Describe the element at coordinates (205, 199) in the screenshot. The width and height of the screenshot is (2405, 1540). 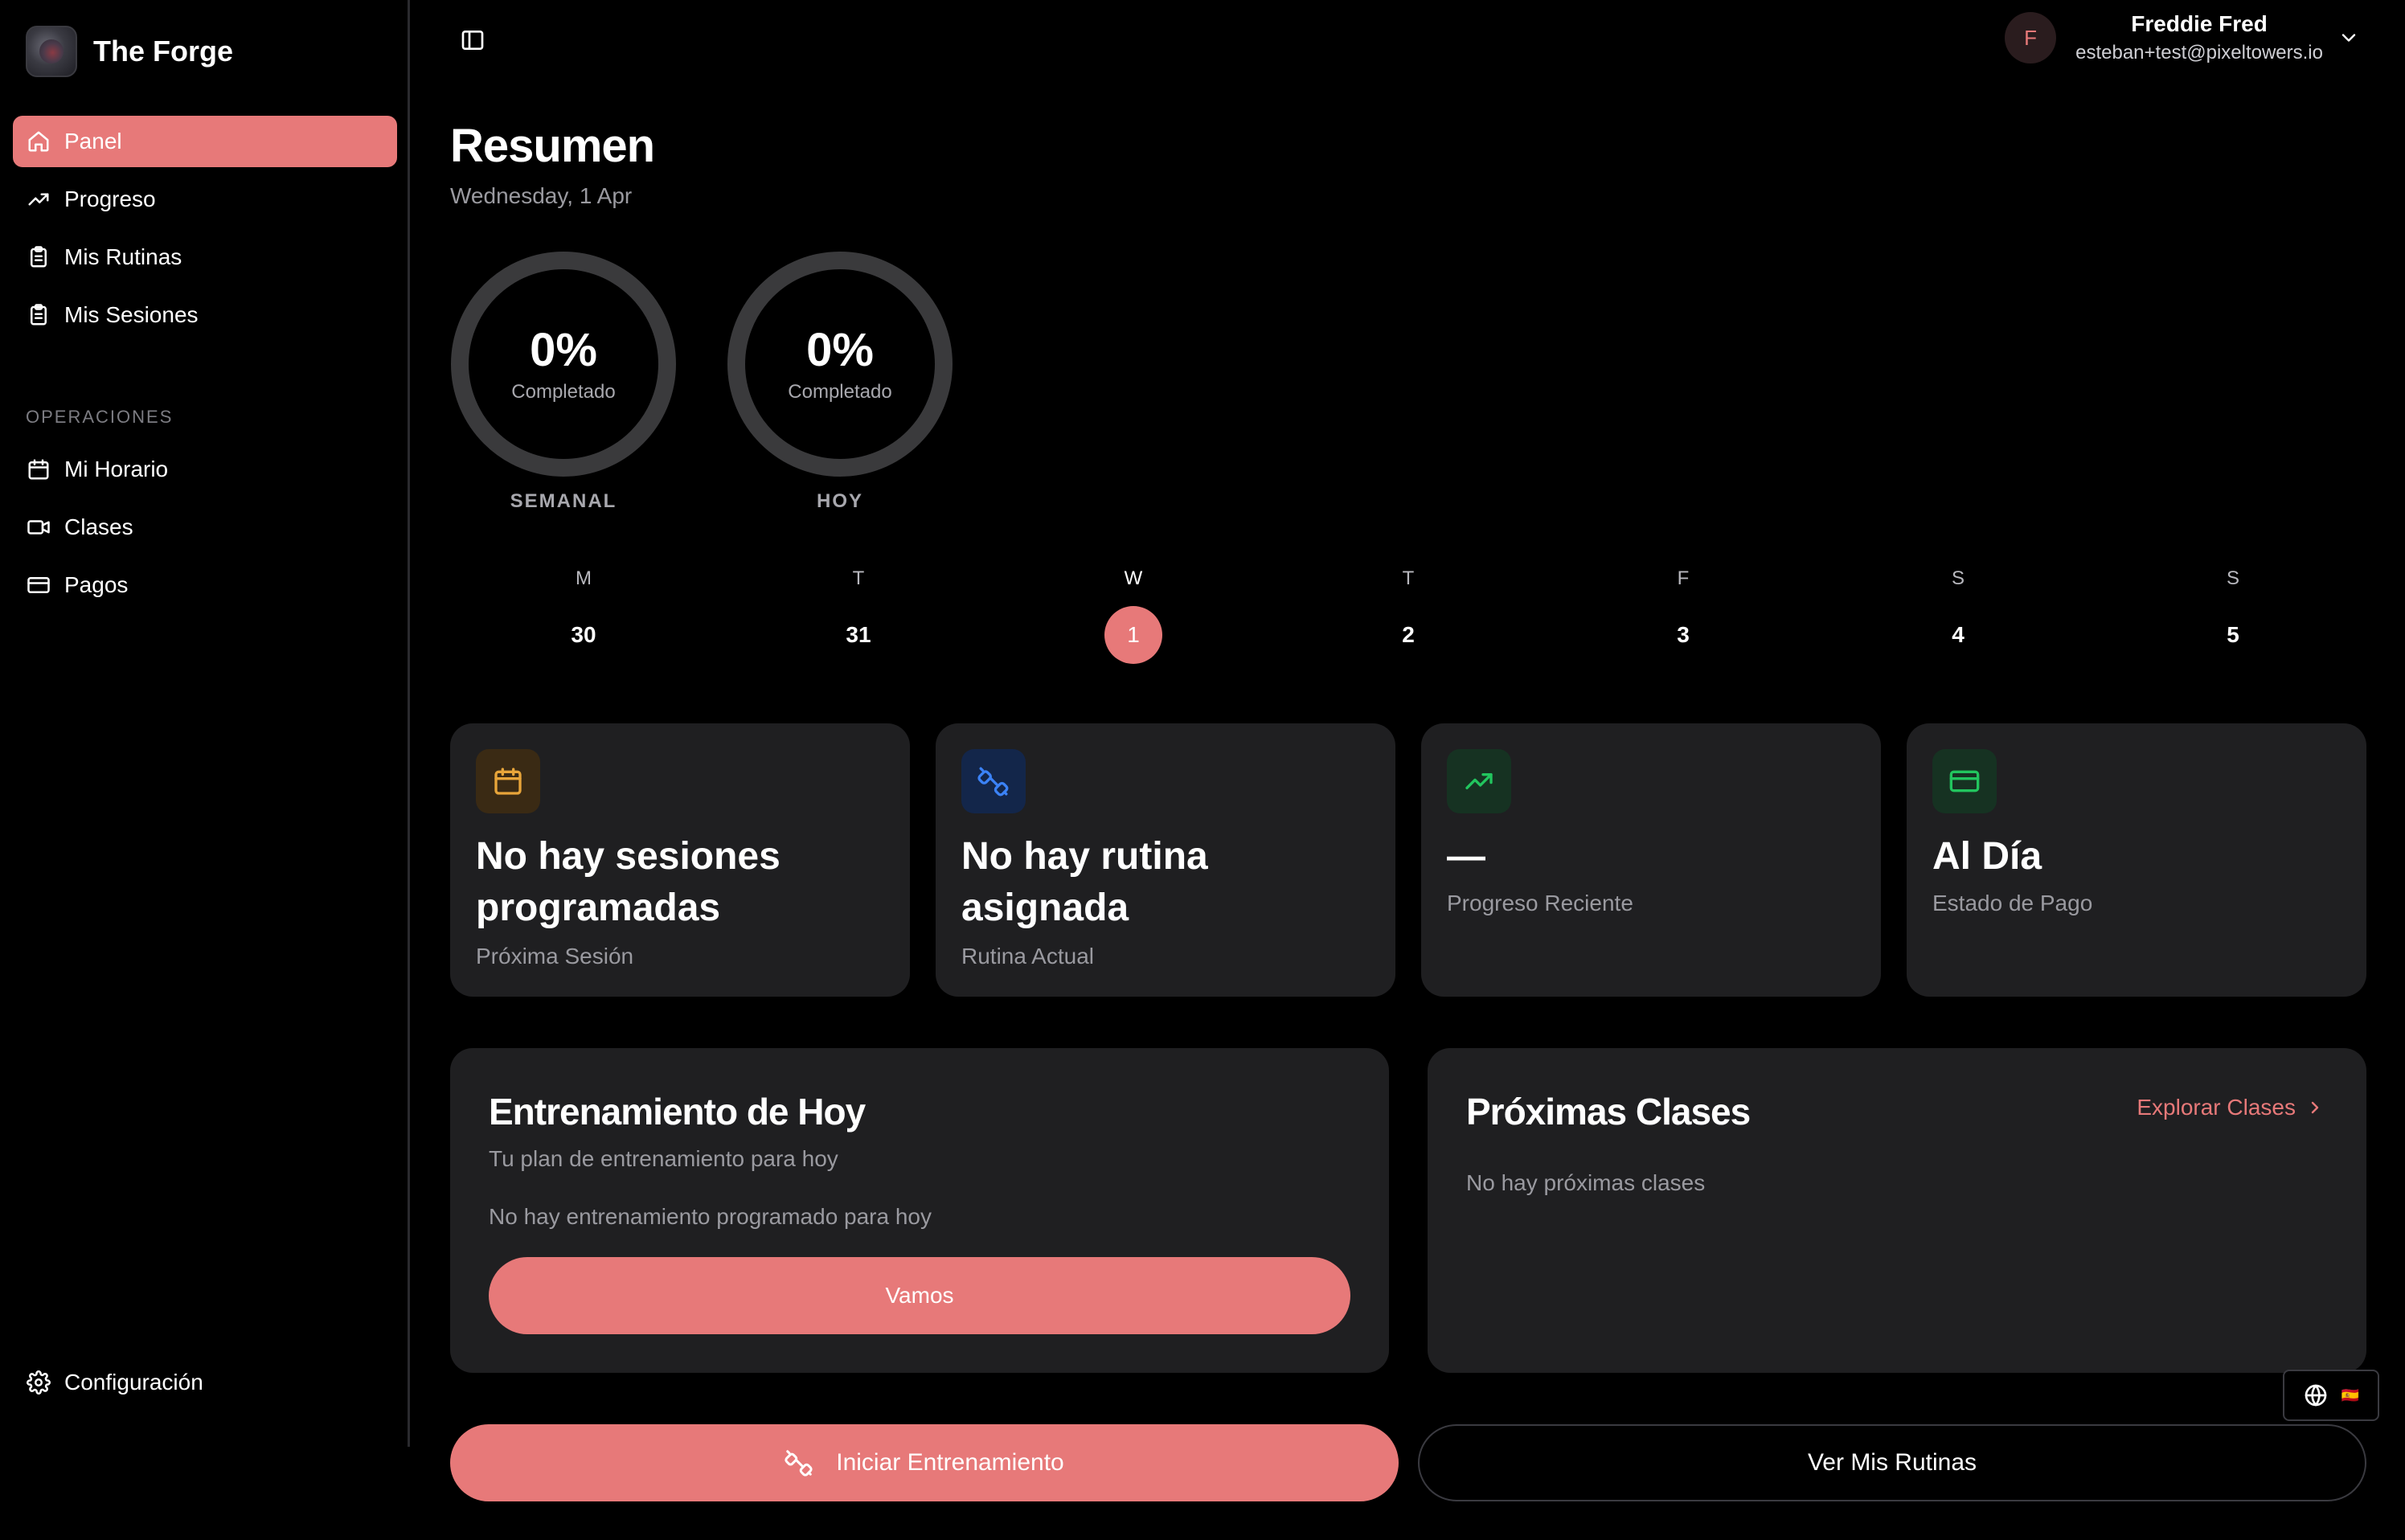
I see `sidebar-item-progreso: Progreso` at that location.